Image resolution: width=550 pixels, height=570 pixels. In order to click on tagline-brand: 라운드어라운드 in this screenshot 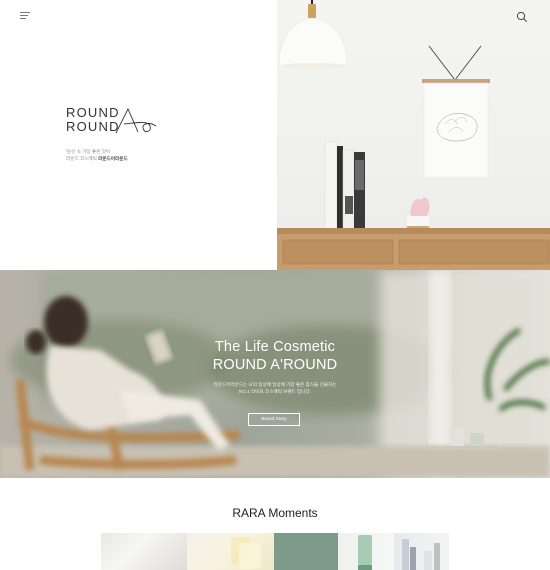, I will do `click(113, 158)`.